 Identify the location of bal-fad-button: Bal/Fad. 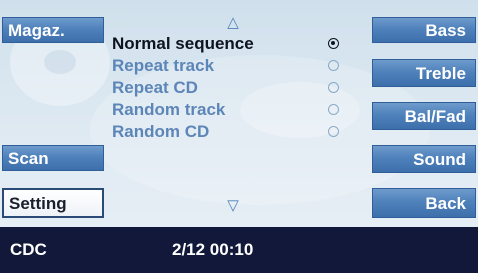
(424, 116).